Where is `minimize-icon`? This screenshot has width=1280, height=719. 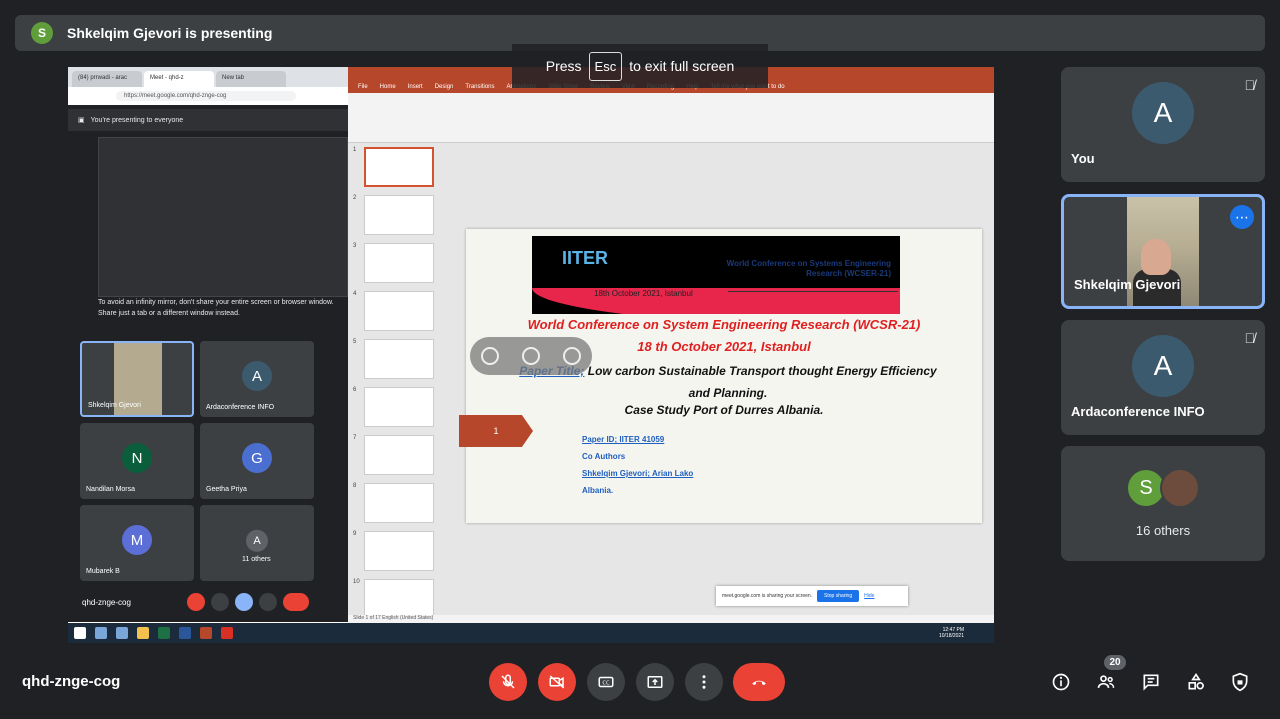
minimize-icon is located at coordinates (571, 356).